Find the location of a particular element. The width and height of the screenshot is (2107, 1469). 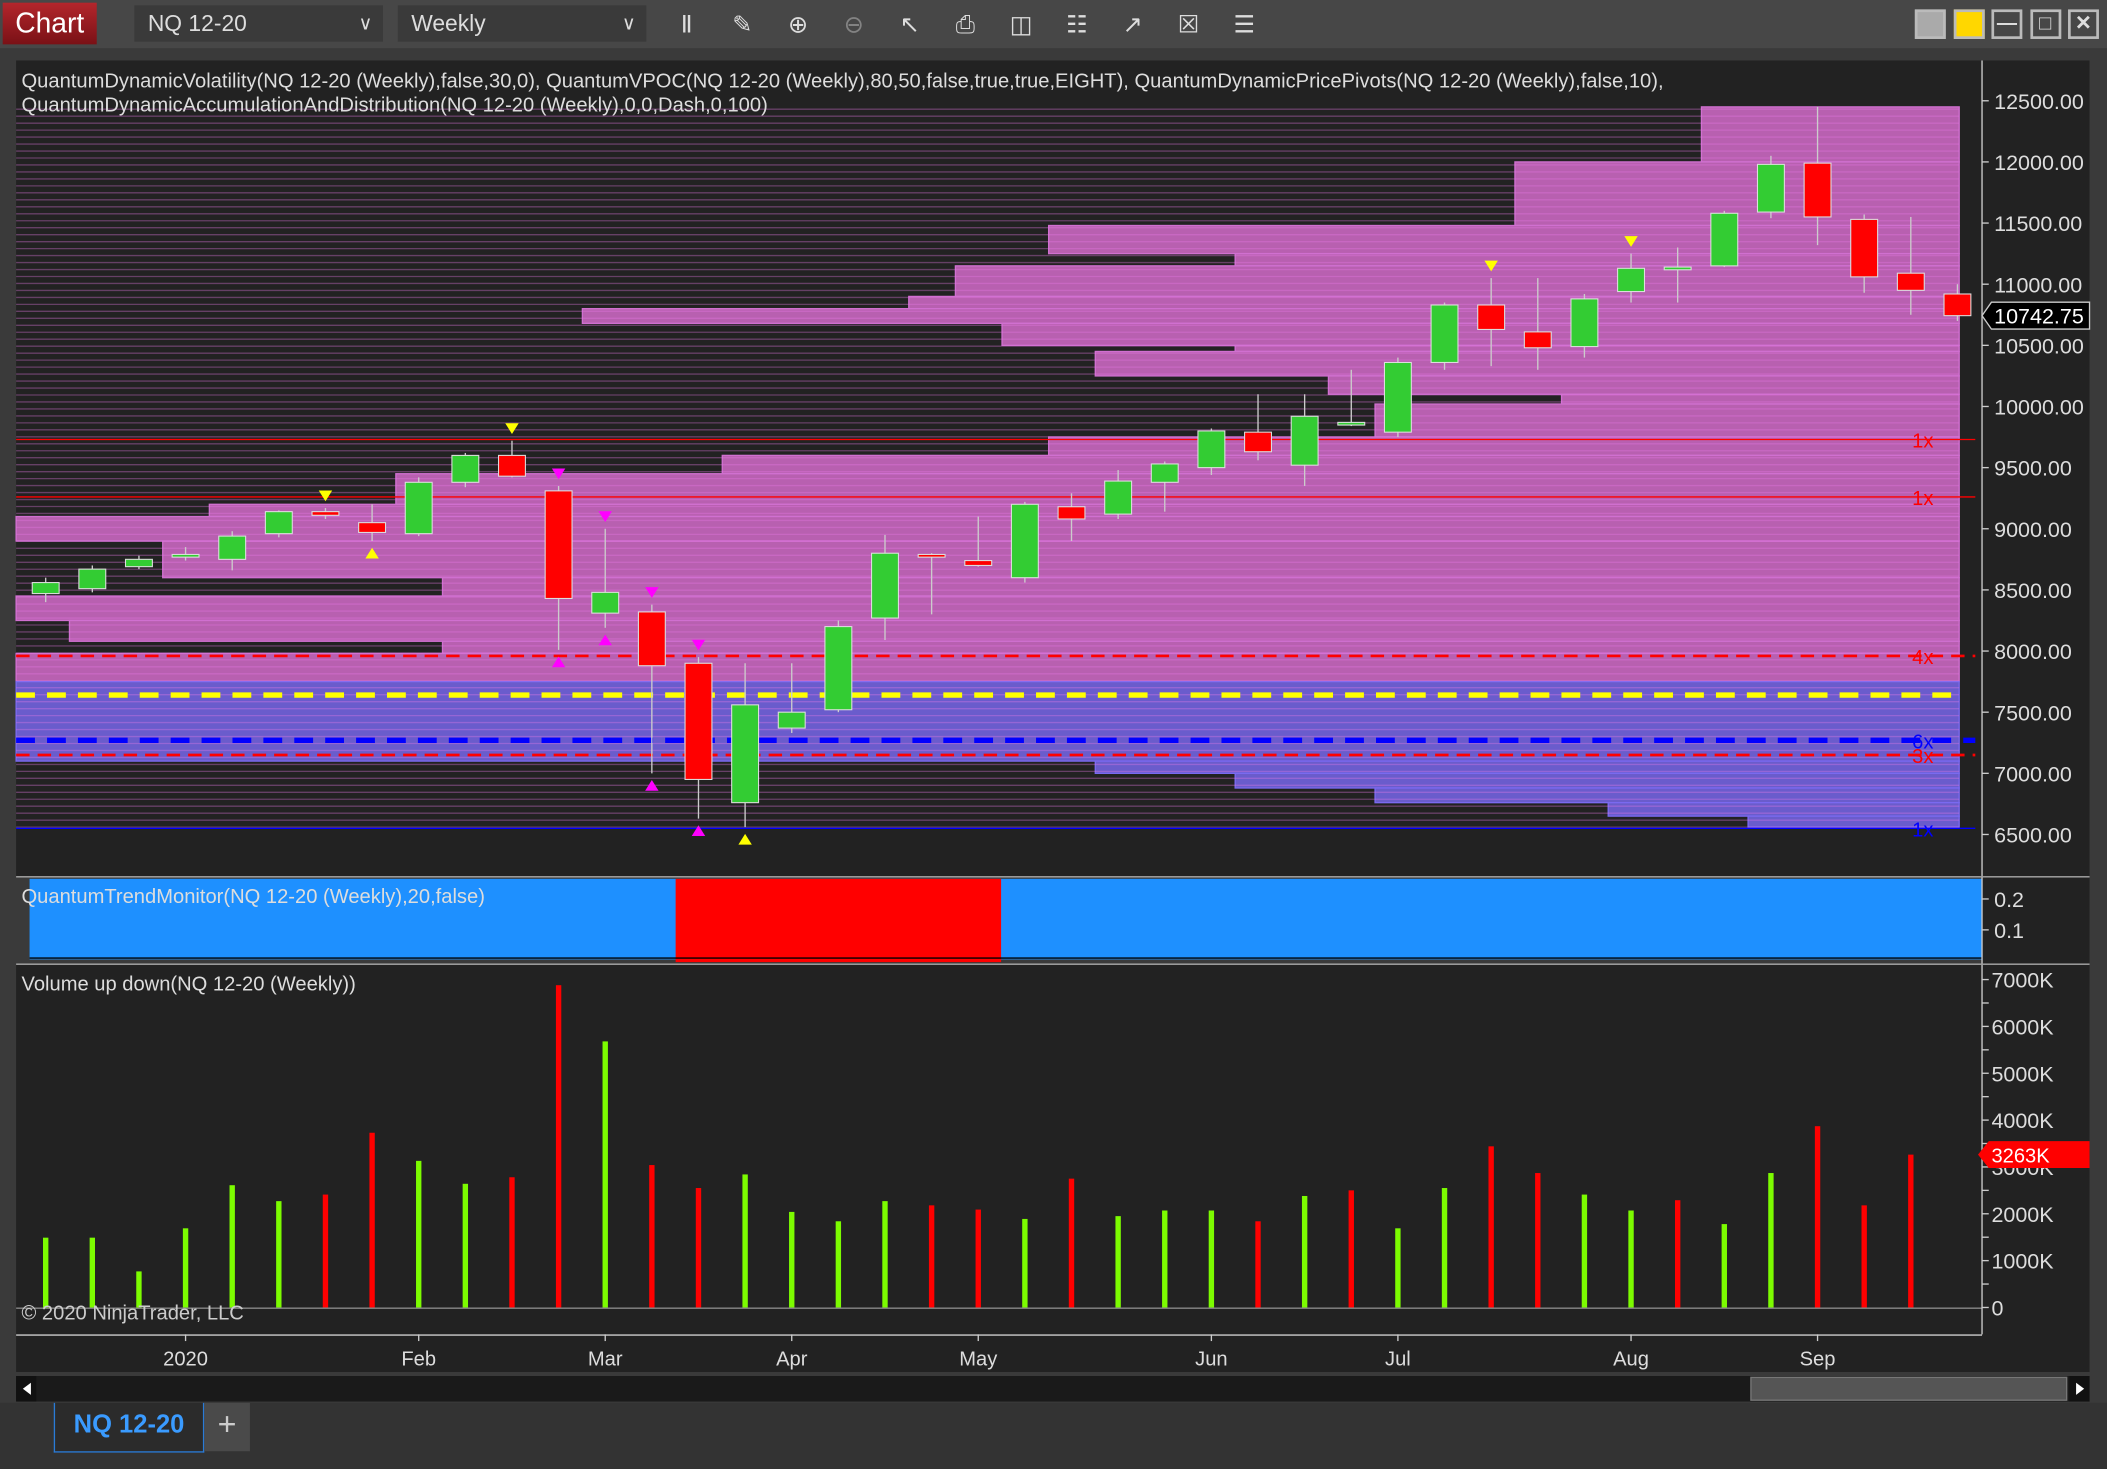

y-tick-label: 8000.00 is located at coordinates (2033, 652).